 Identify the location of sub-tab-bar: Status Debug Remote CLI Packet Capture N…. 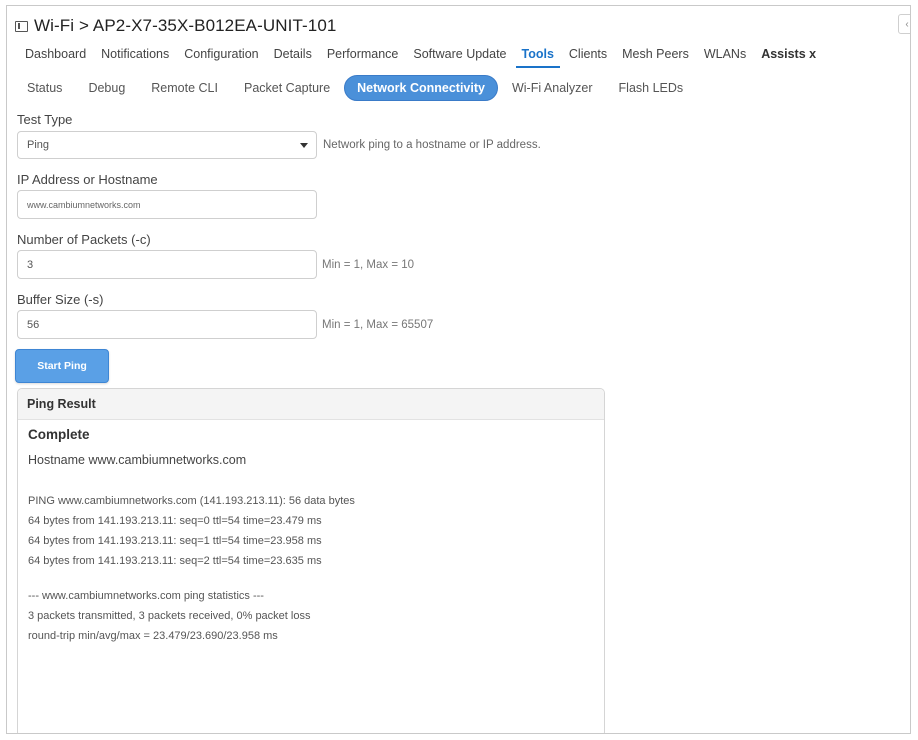
(356, 88).